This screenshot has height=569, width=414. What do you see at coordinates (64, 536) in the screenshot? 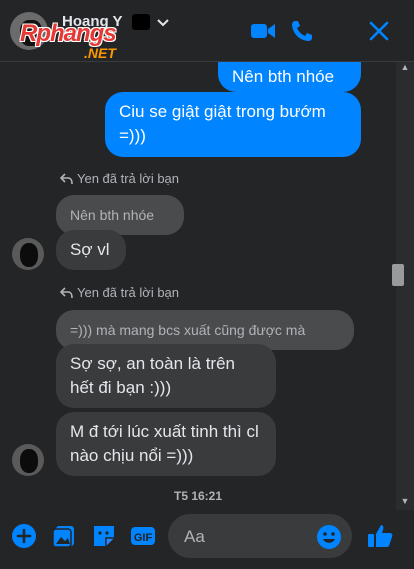
I see `image-icon` at bounding box center [64, 536].